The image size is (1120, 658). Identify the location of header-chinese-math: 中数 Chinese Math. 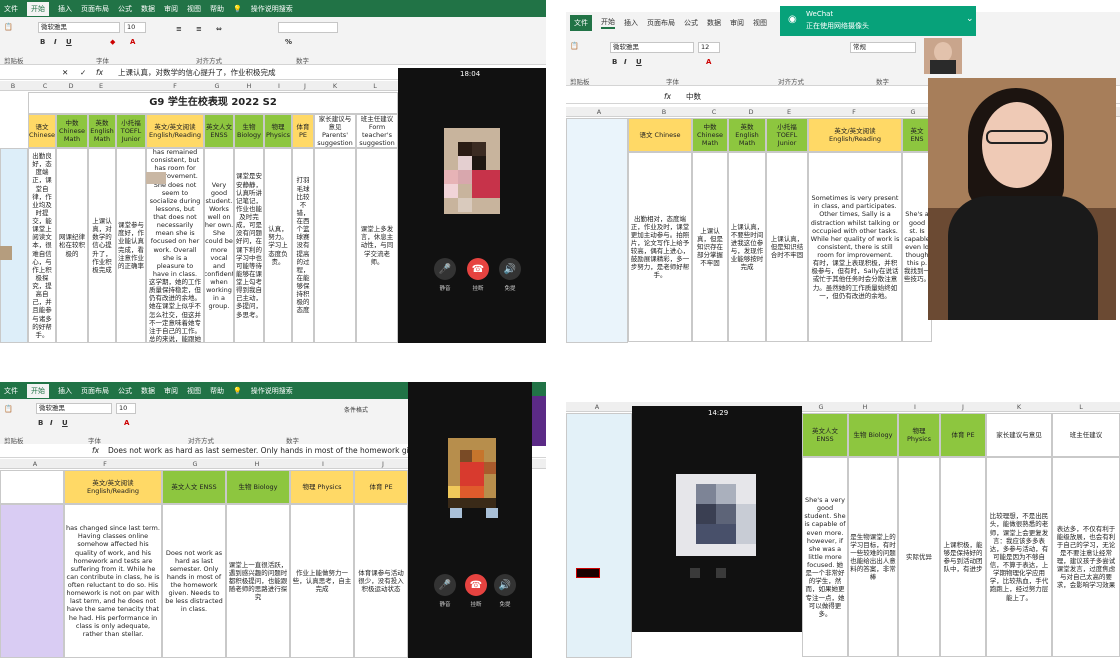
(710, 135).